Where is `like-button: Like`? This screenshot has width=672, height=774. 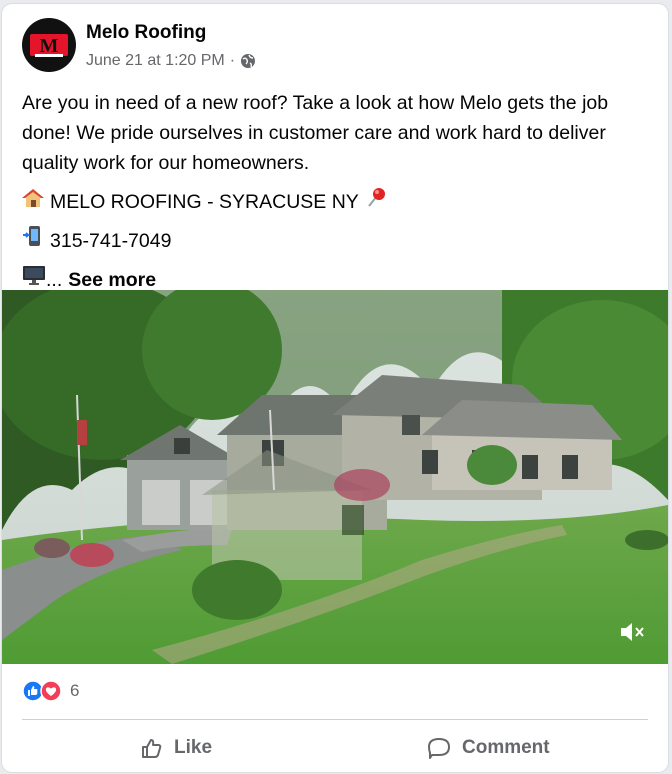
like-button: Like is located at coordinates (176, 748).